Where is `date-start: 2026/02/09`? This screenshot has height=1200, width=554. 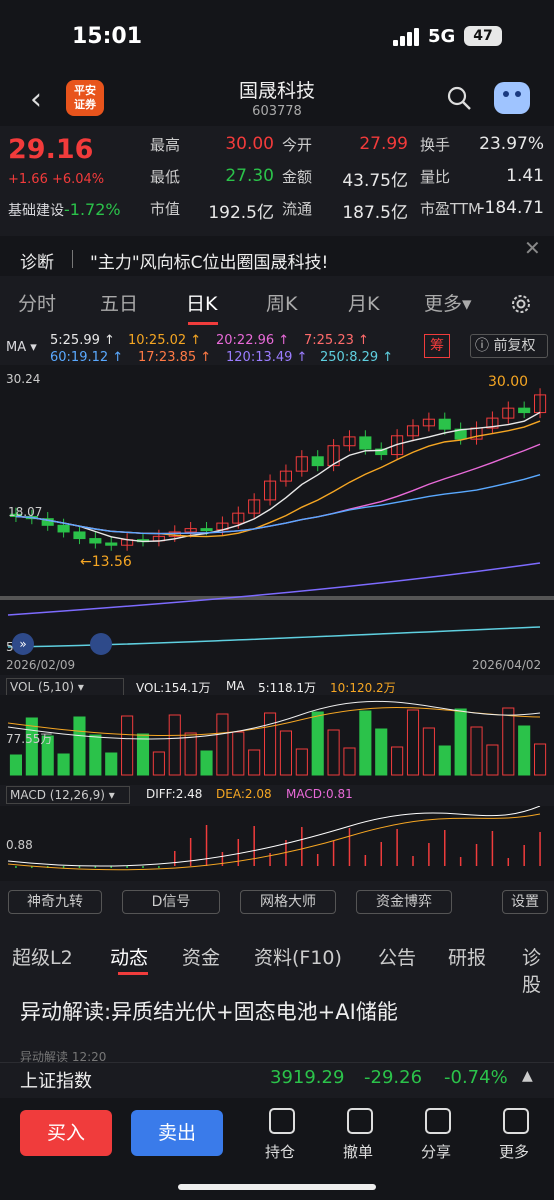
date-start: 2026/02/09 is located at coordinates (41, 665).